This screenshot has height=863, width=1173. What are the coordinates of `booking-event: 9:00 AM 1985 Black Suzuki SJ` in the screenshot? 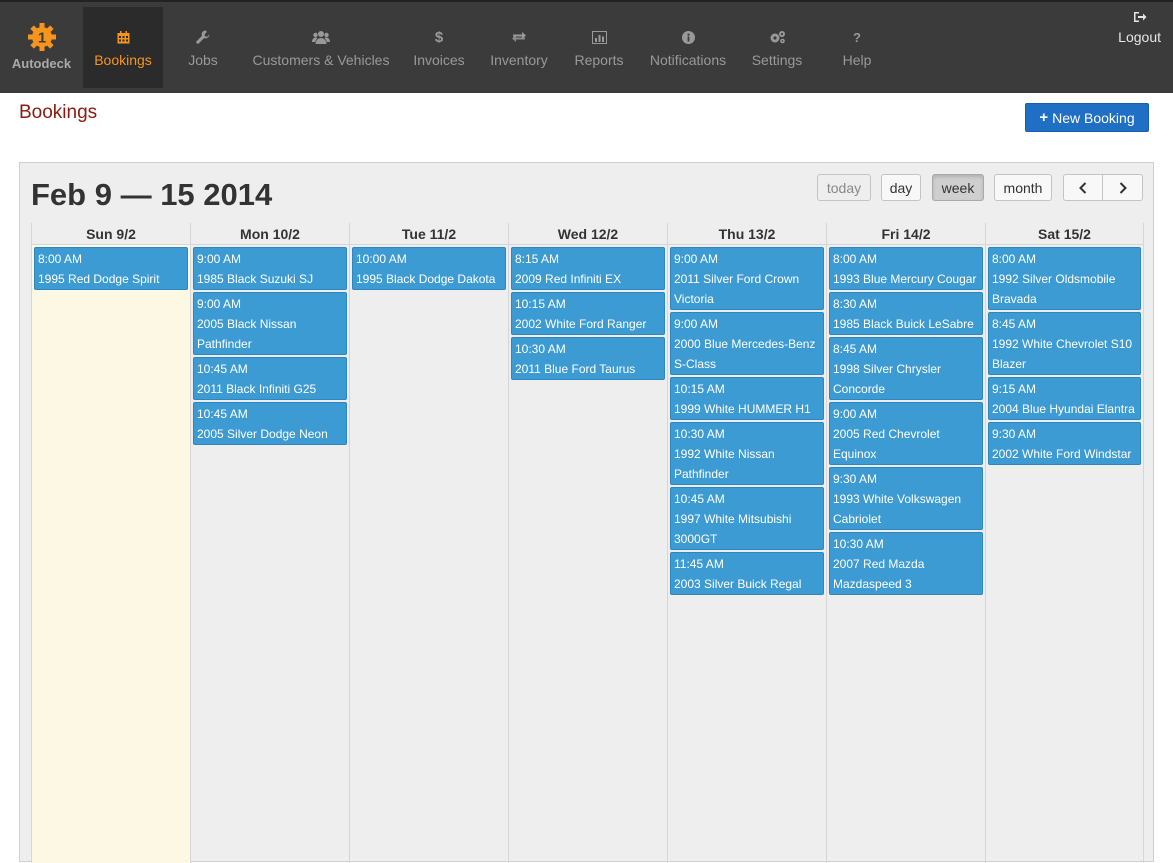 It's located at (270, 268).